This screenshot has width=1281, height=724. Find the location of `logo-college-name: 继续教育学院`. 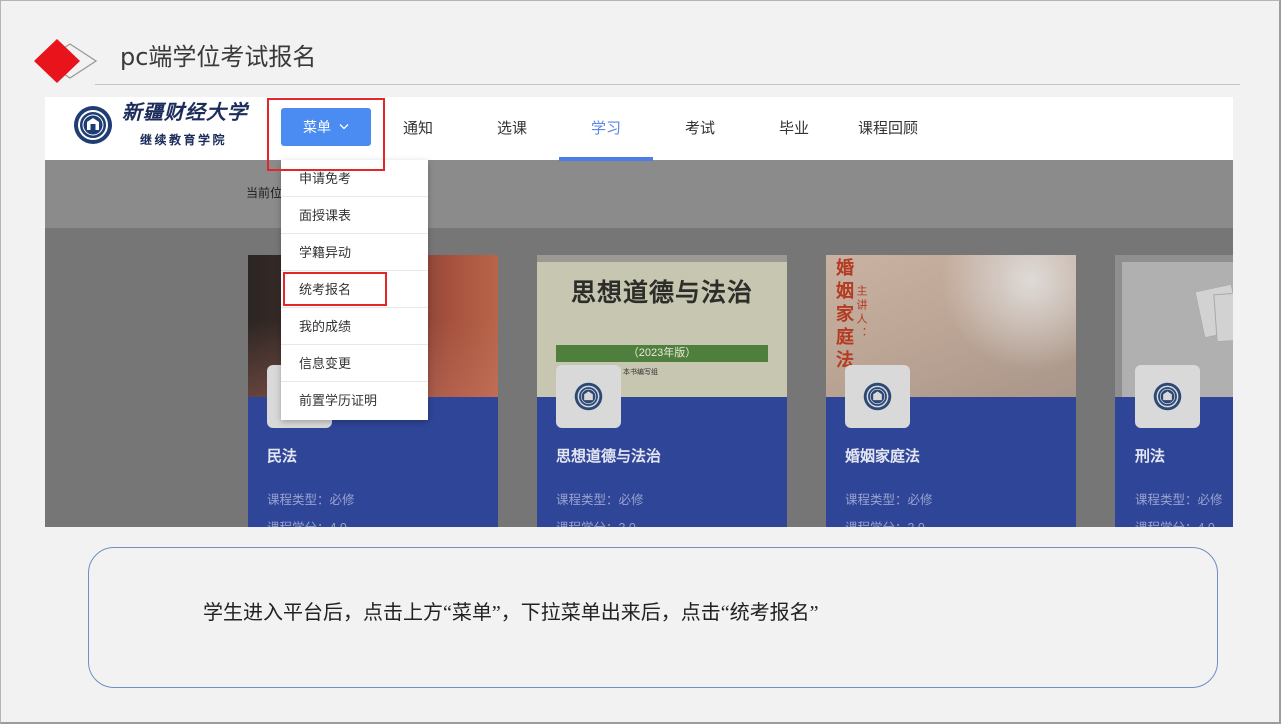

logo-college-name: 继续教育学院 is located at coordinates (183, 140).